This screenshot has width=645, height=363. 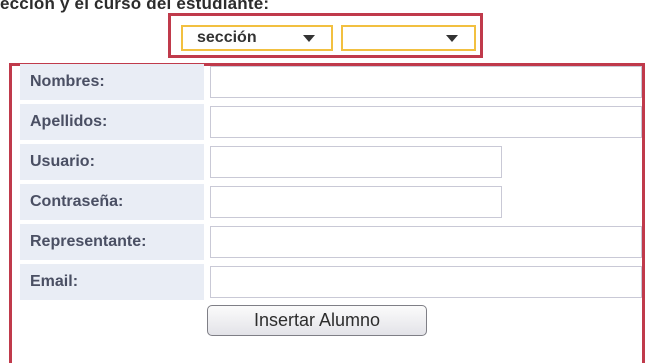 What do you see at coordinates (426, 82) in the screenshot?
I see `nombres-input` at bounding box center [426, 82].